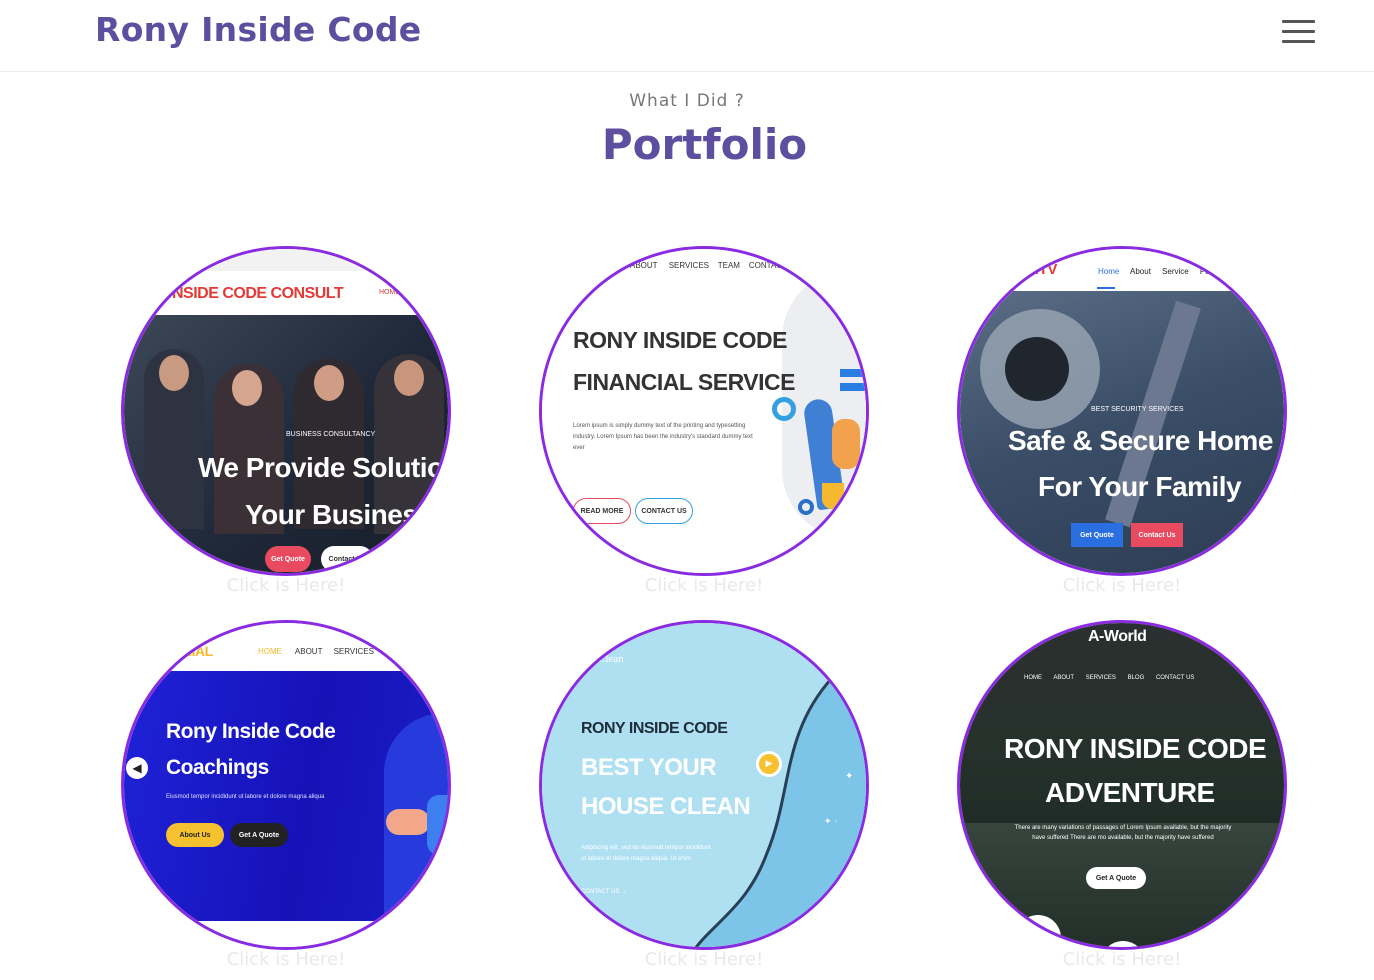  Describe the element at coordinates (687, 36) in the screenshot. I see `navbar: Rony Inside Code` at that location.